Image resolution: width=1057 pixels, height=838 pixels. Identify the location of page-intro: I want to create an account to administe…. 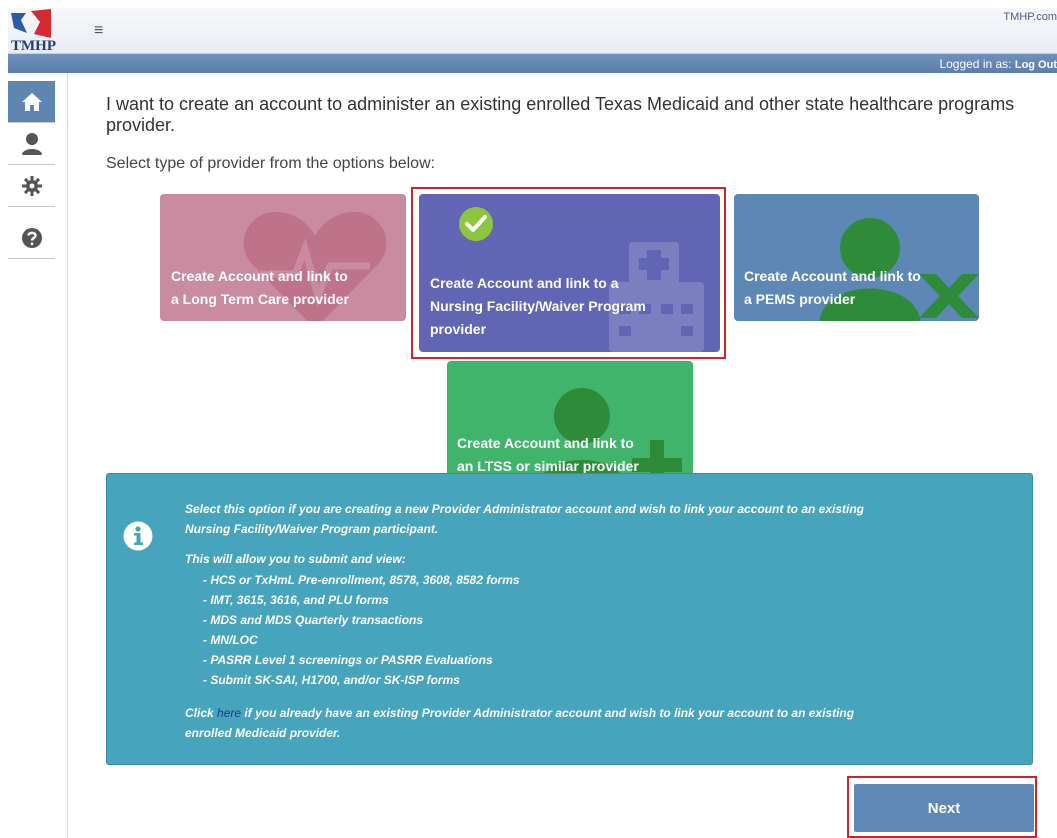
(560, 114).